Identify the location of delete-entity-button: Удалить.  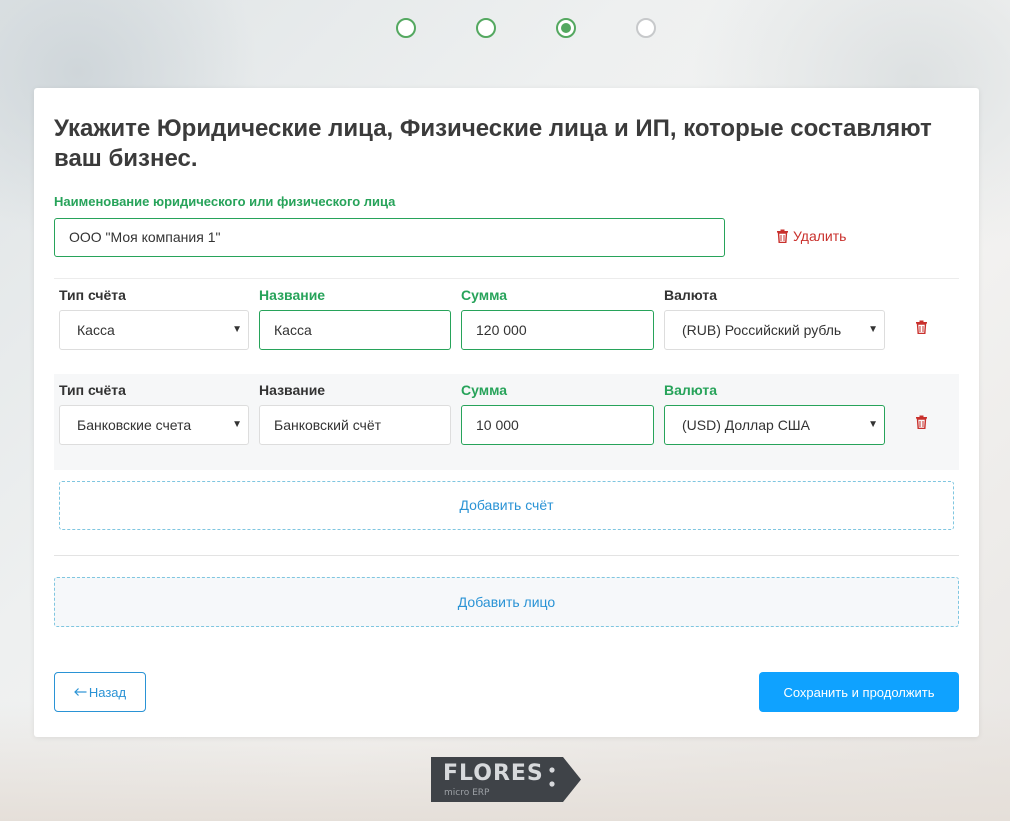
(811, 236).